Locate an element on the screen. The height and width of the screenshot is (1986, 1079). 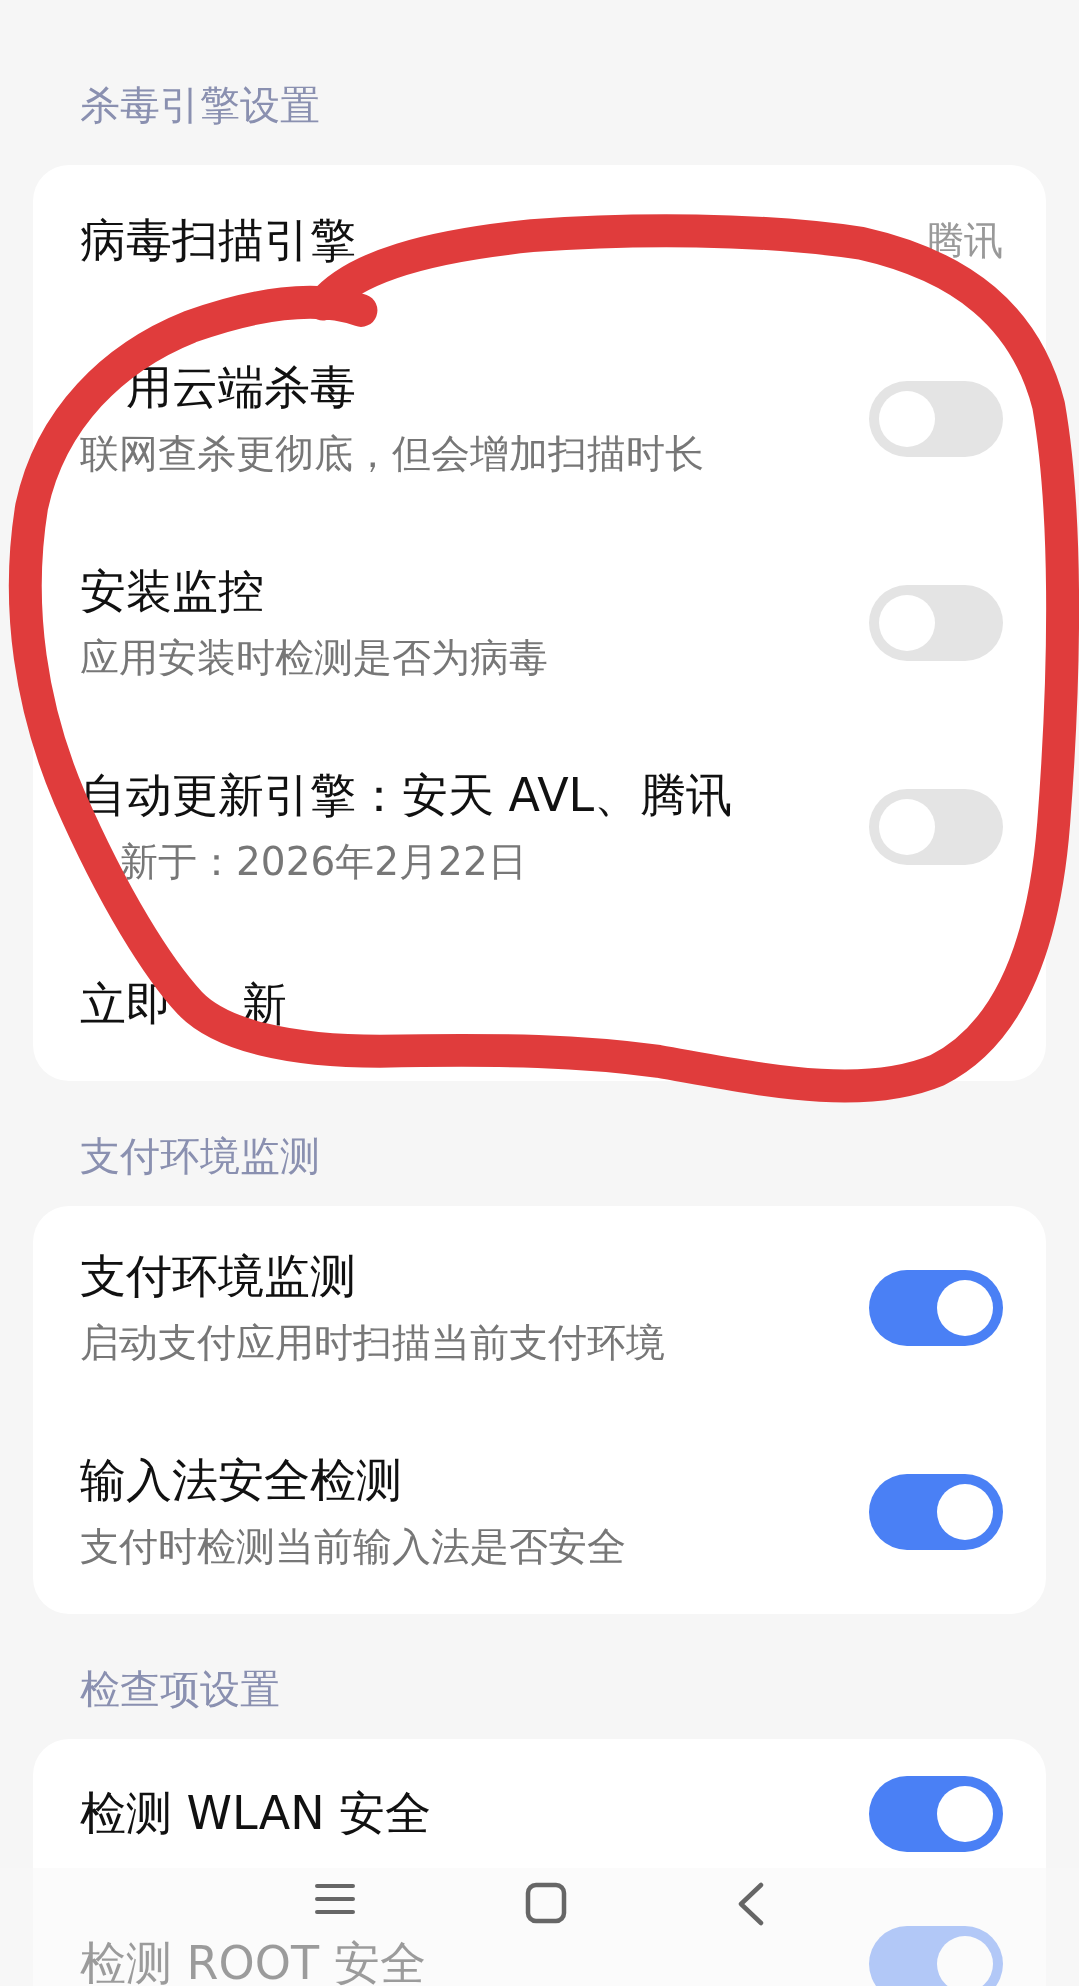
row-subtitle: 支付时检测当前输入法是否安全 is located at coordinates (353, 1547).